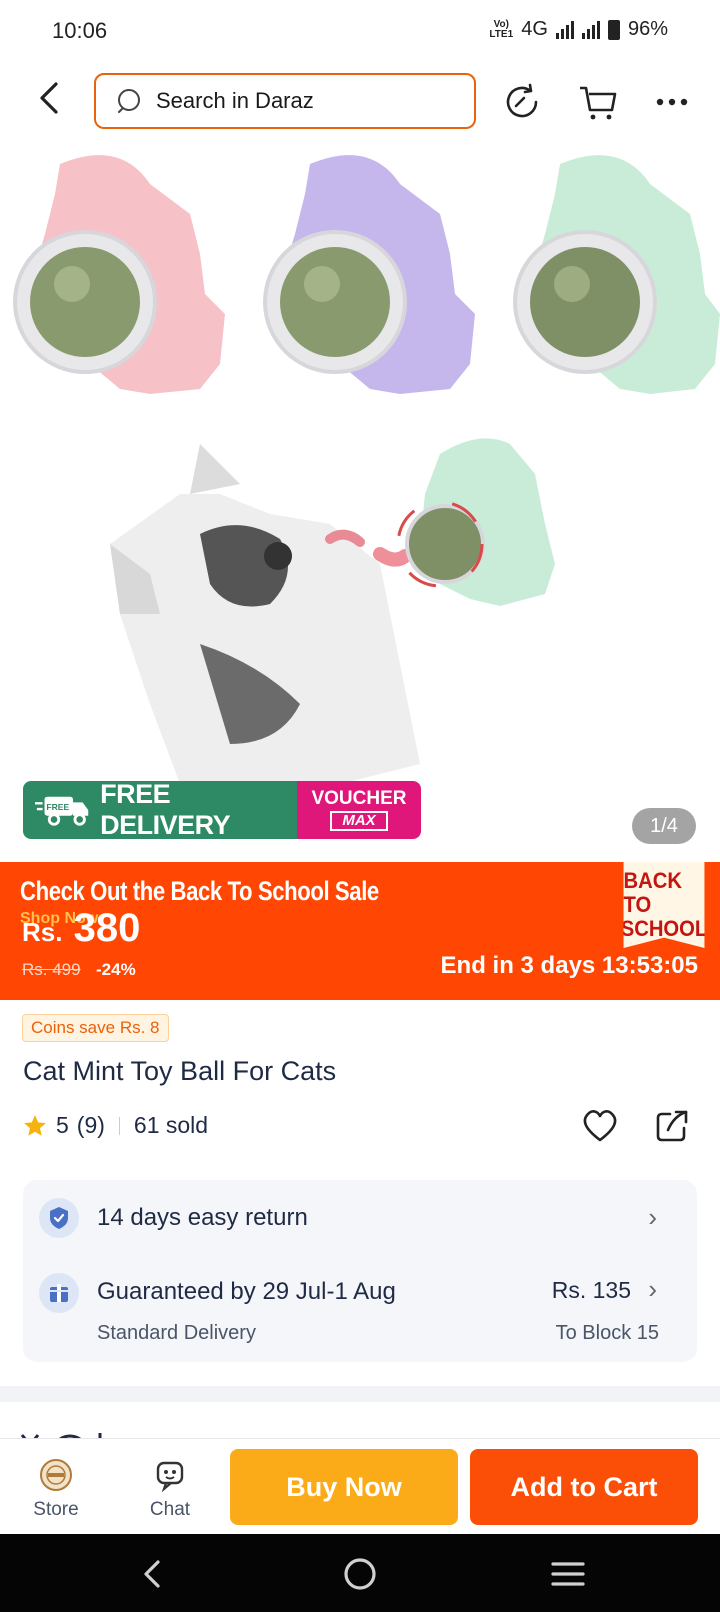 The height and width of the screenshot is (1612, 720). Describe the element at coordinates (59, 1293) in the screenshot. I see `delivery-box-icon` at that location.